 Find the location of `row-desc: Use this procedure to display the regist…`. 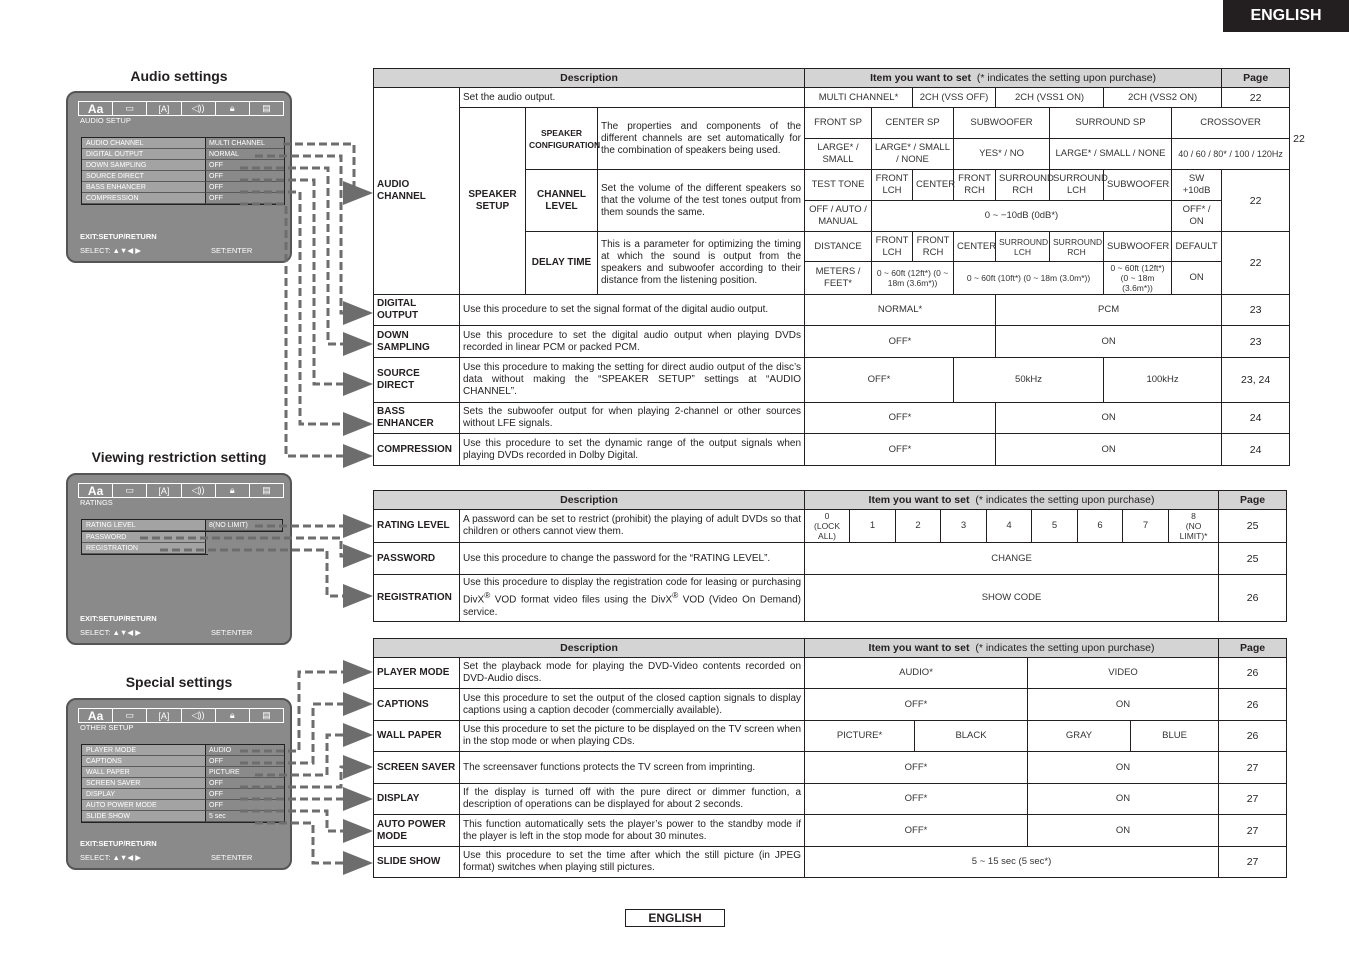

row-desc: Use this procedure to display the regist… is located at coordinates (632, 598).